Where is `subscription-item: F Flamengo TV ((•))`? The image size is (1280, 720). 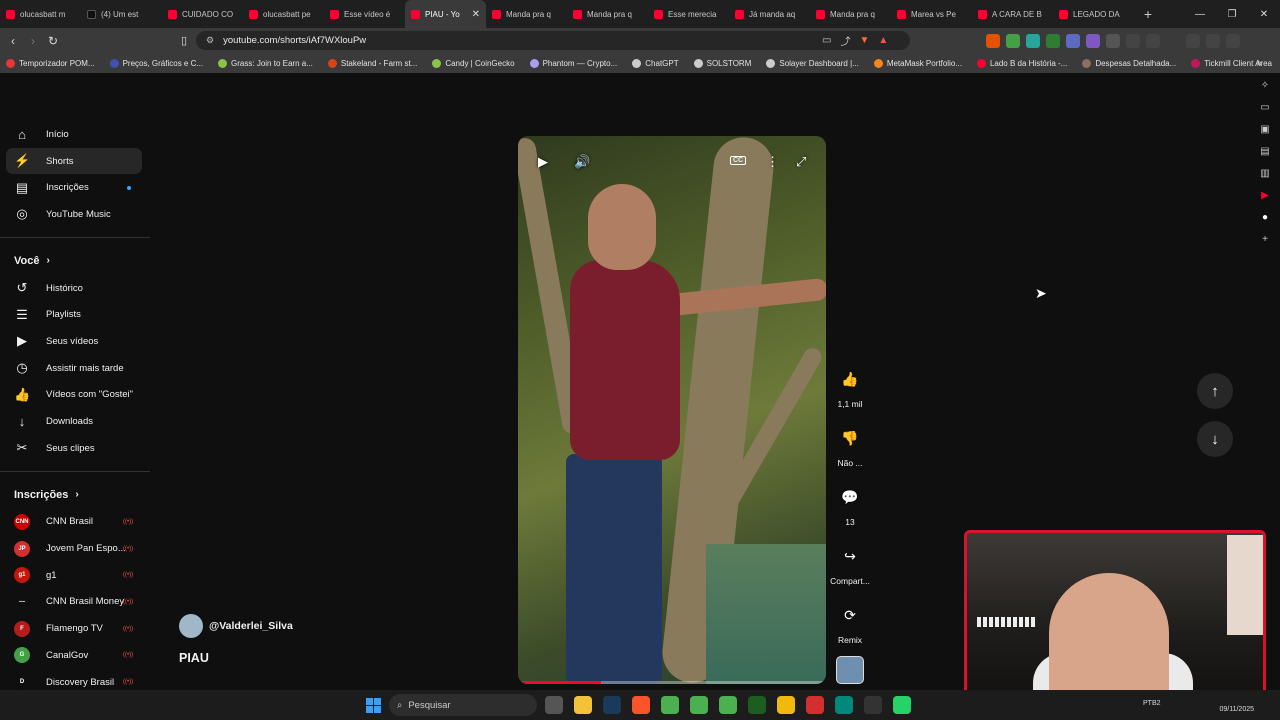
subscription-item: F Flamengo TV ((•)) is located at coordinates (76, 628).